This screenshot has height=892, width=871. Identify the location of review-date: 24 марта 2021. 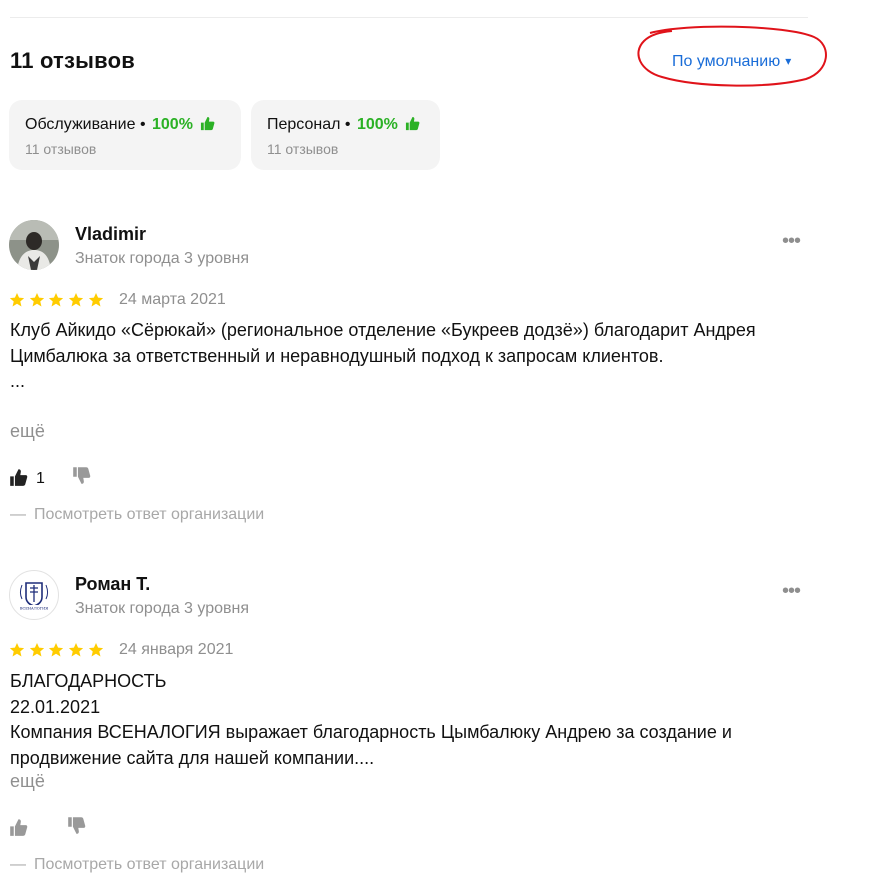
(172, 299).